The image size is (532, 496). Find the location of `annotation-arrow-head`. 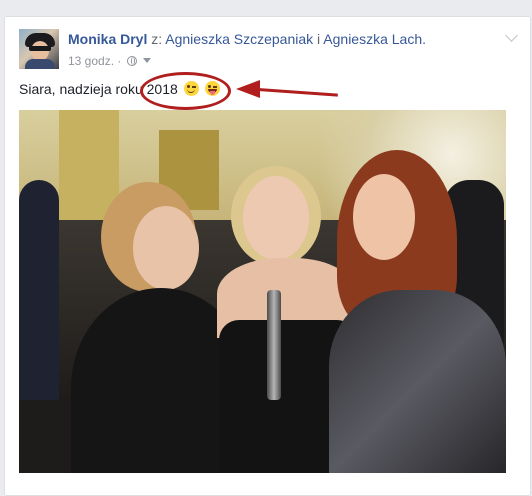

annotation-arrow-head is located at coordinates (248, 89).